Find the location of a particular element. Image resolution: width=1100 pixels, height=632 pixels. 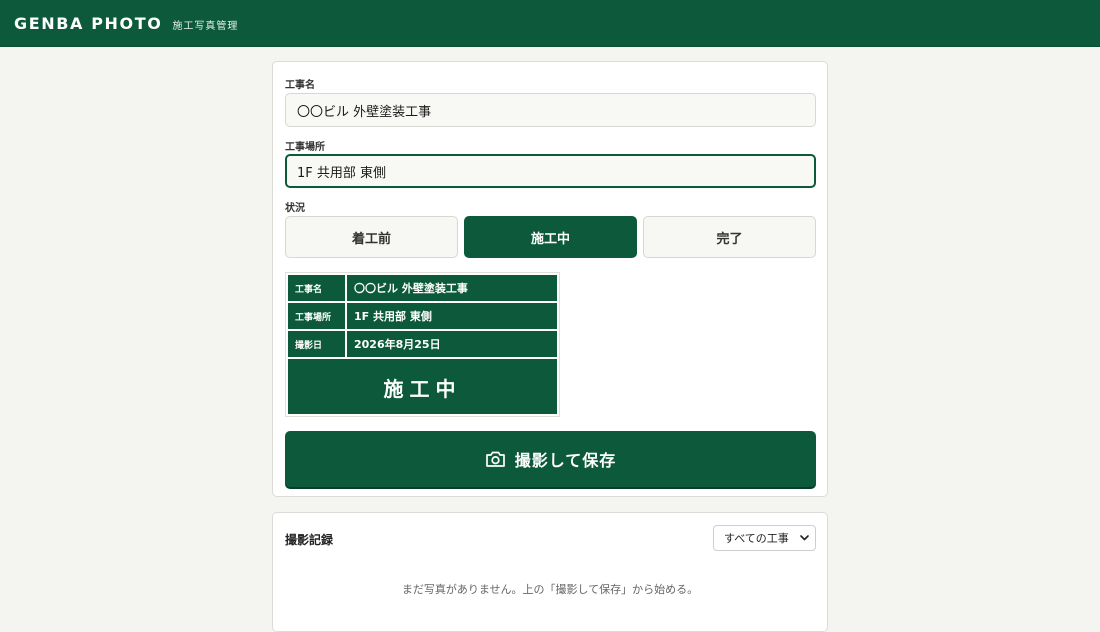

project-filter-value: すべての工事 is located at coordinates (756, 538).